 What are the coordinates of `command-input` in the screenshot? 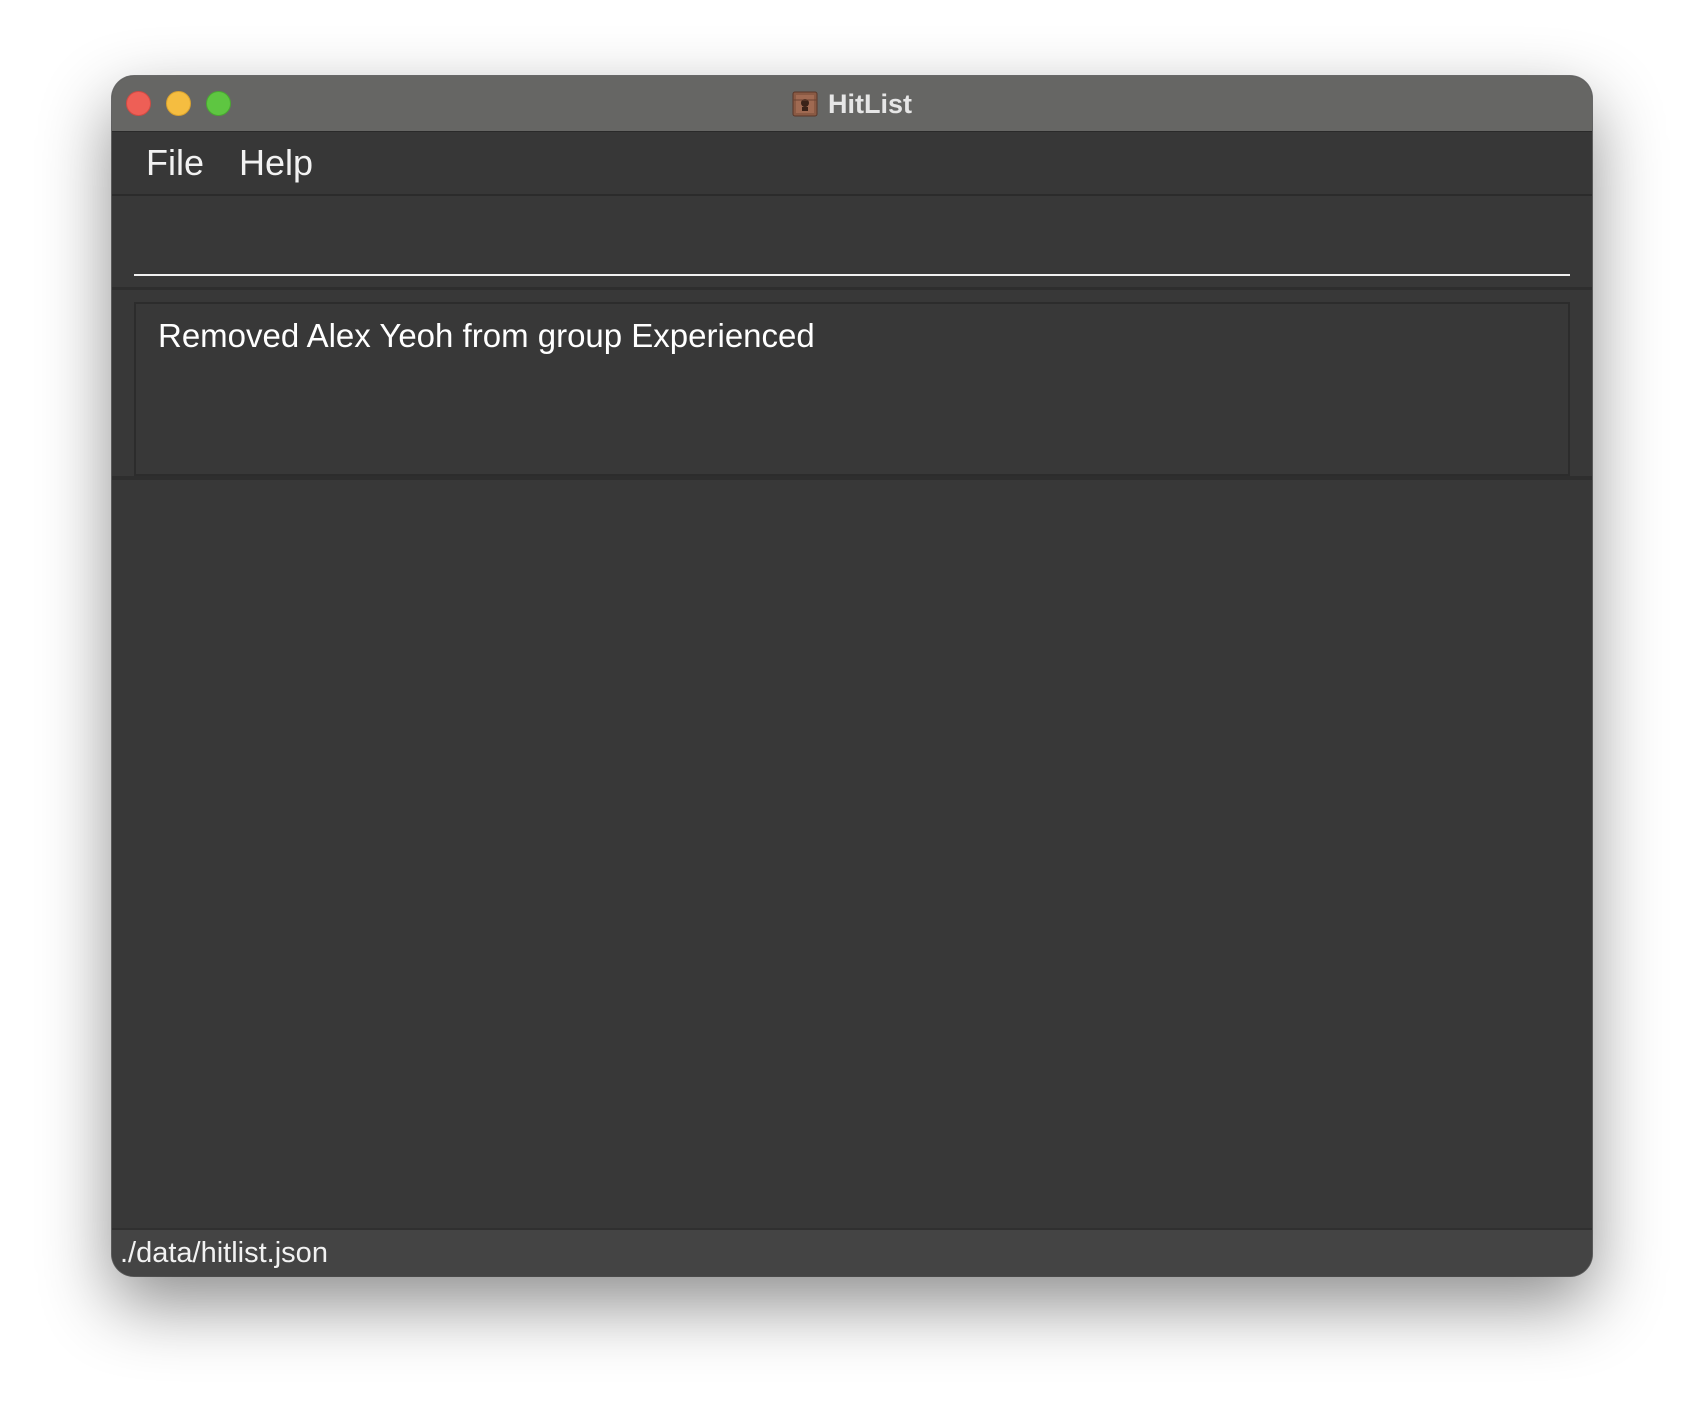 It's located at (852, 245).